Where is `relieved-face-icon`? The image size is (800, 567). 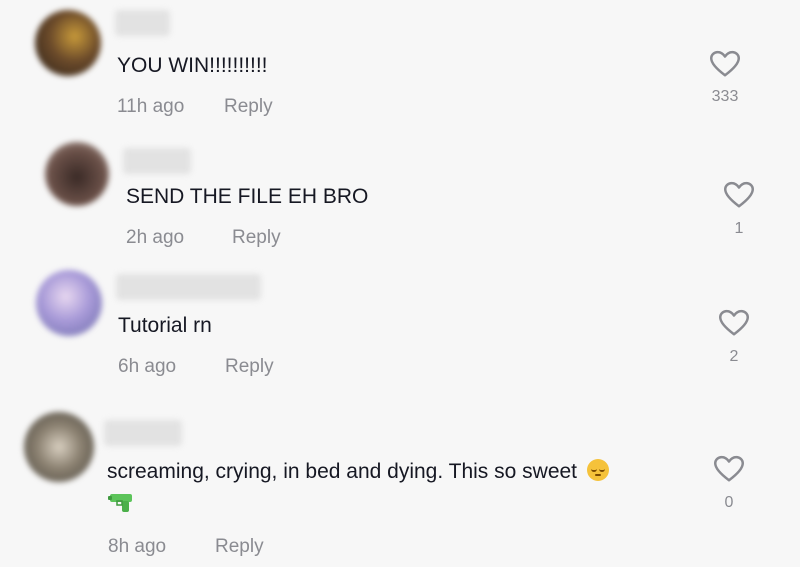 relieved-face-icon is located at coordinates (597, 470).